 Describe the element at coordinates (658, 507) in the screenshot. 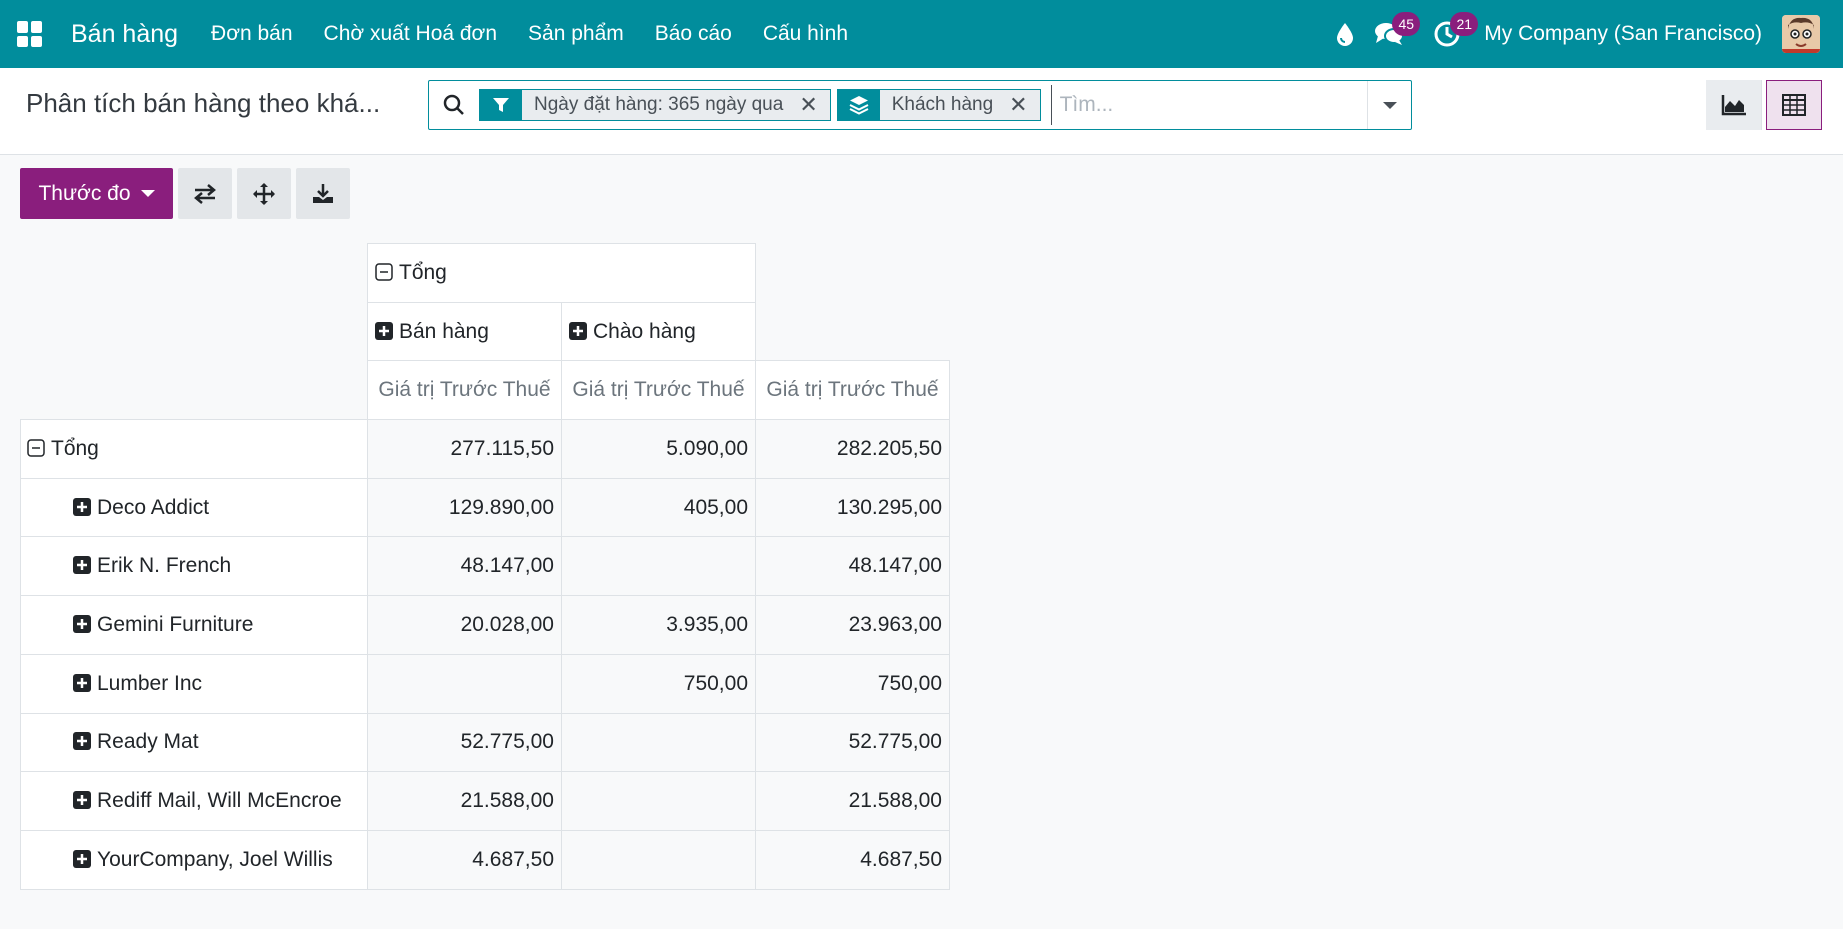

I see `table-cell: 405,00` at that location.